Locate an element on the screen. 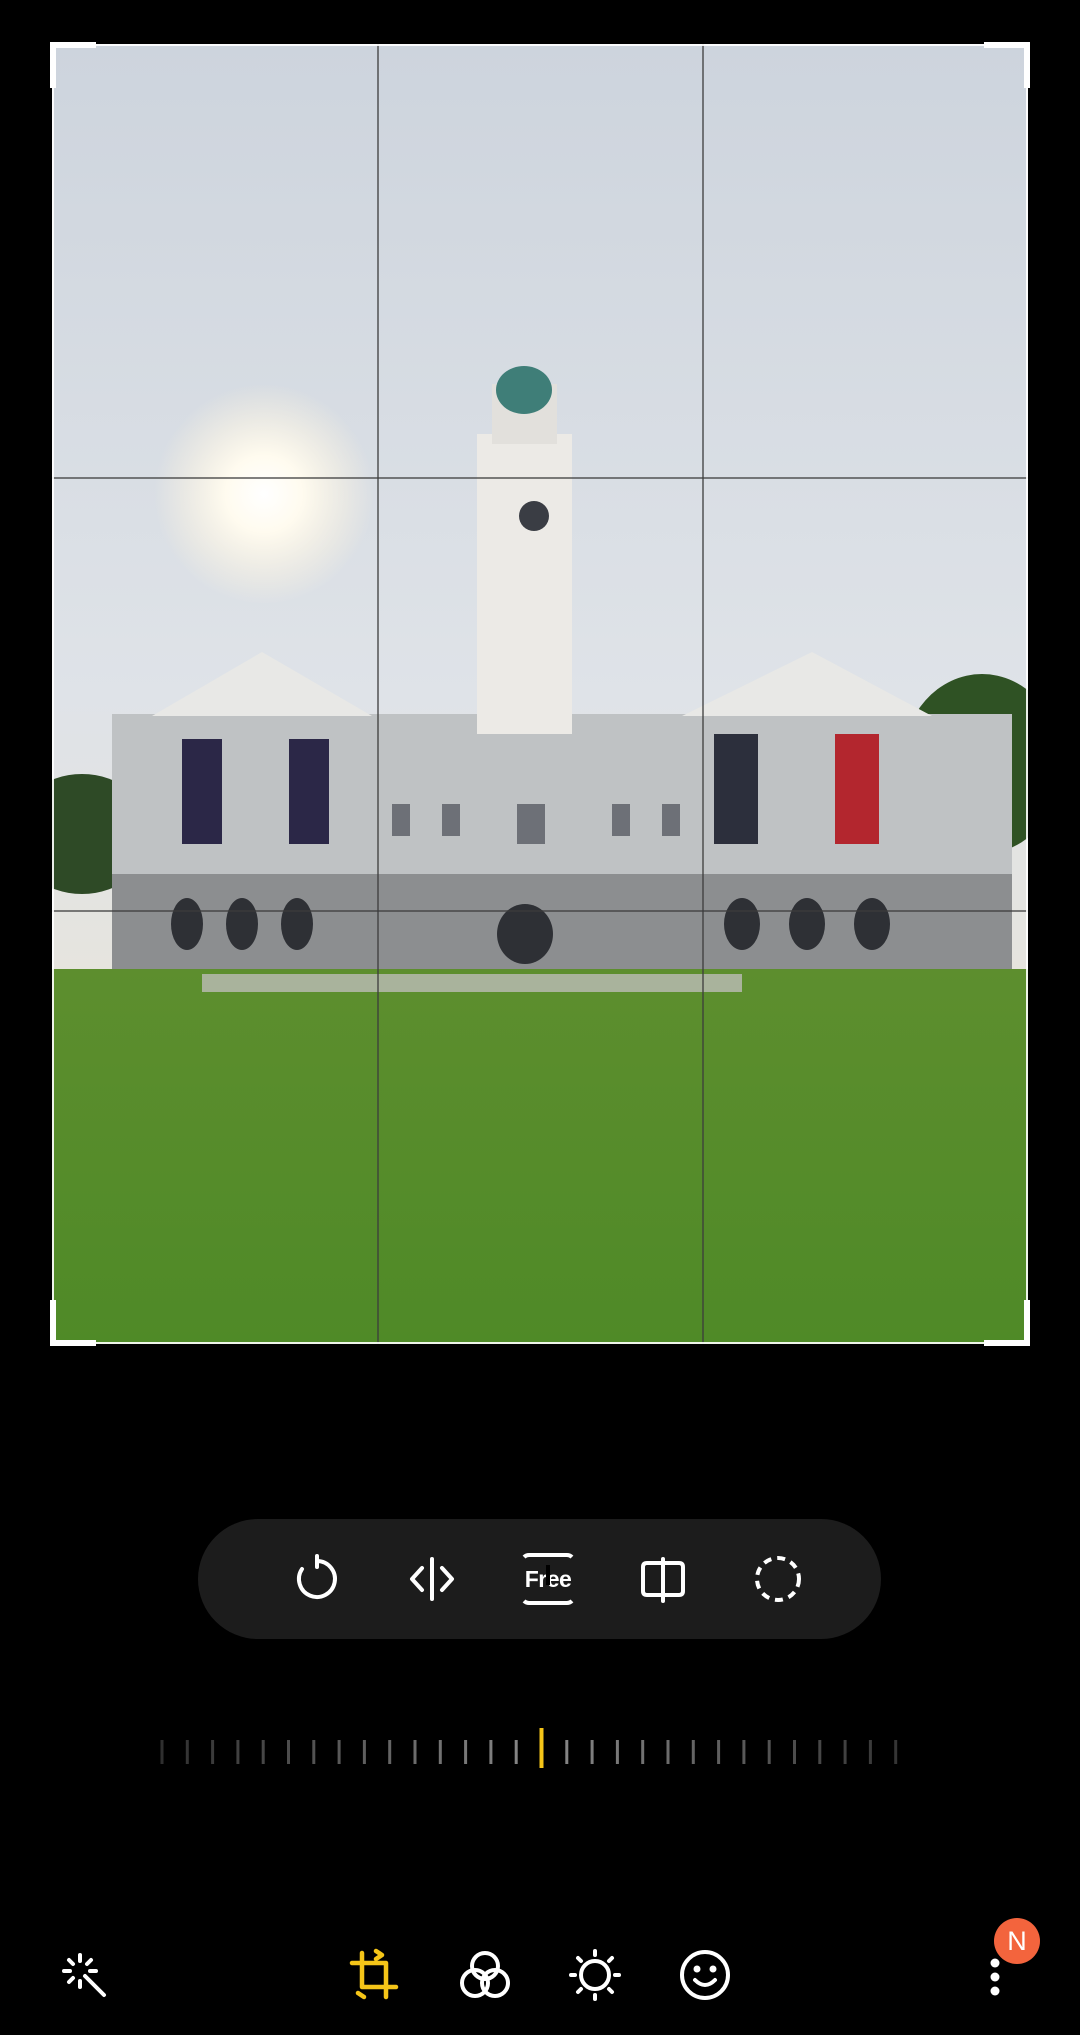 The height and width of the screenshot is (2035, 1080). brightness-button is located at coordinates (595, 1975).